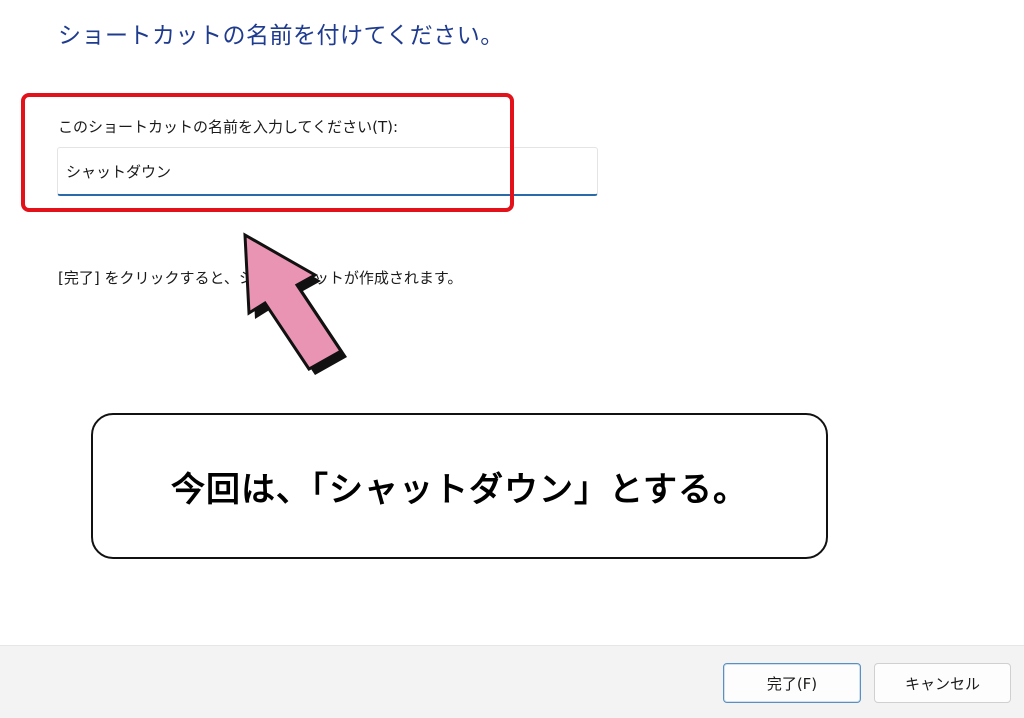  I want to click on cancel-button: キャンセル, so click(942, 683).